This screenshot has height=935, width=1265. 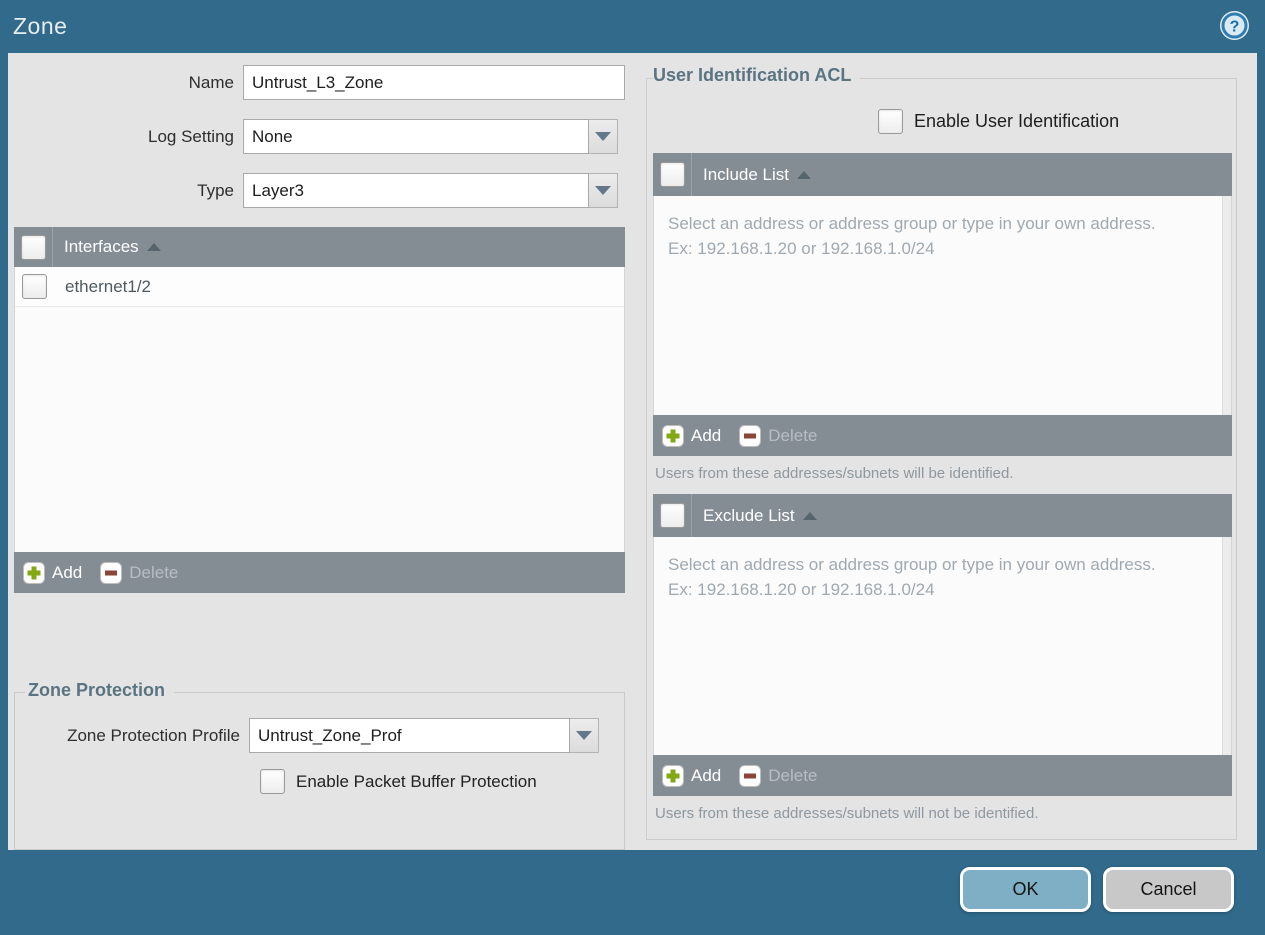 I want to click on log-setting-dropdown-button, so click(x=603, y=136).